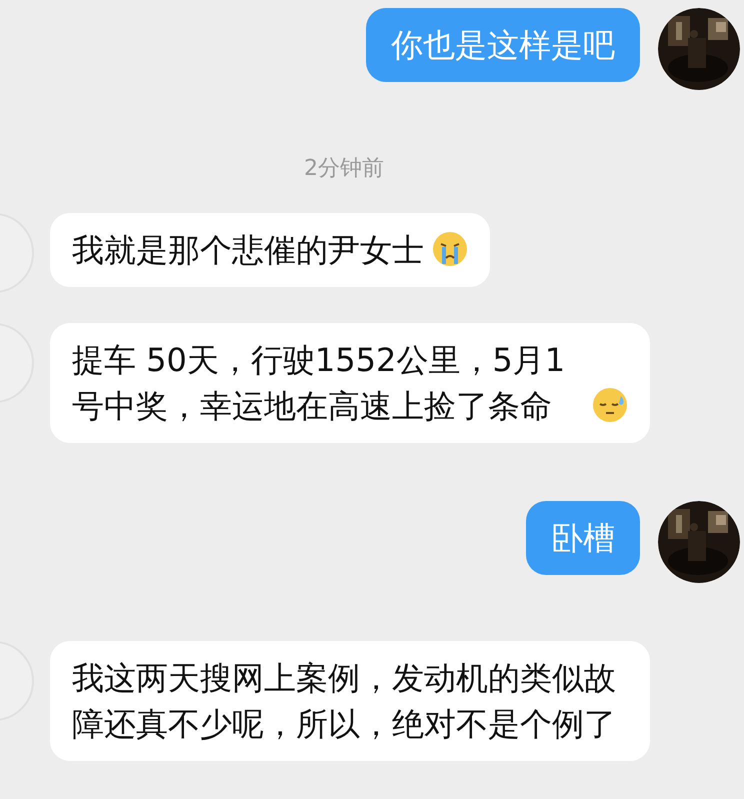  What do you see at coordinates (344, 169) in the screenshot?
I see `timestamp: 2分钟前` at bounding box center [344, 169].